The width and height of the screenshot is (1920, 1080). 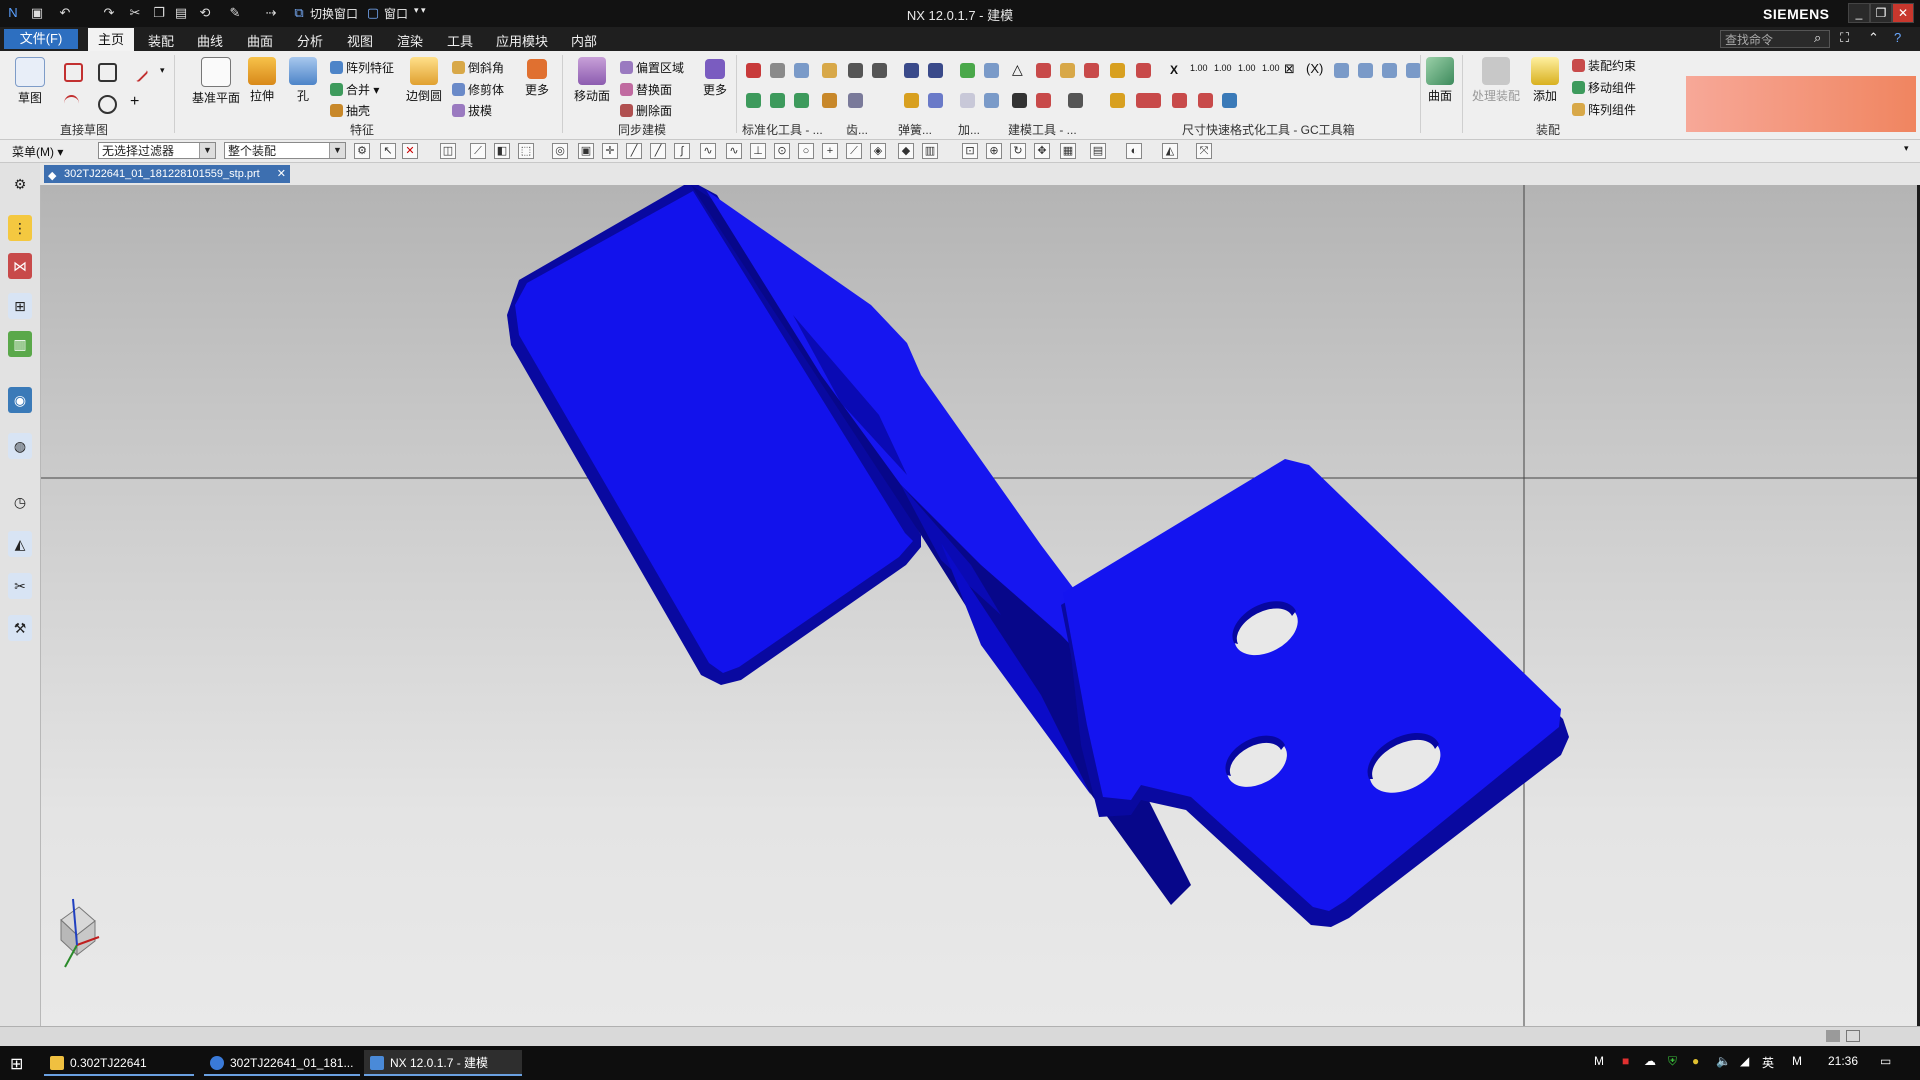 I want to click on render-style-icon: ▦, so click(x=1068, y=151).